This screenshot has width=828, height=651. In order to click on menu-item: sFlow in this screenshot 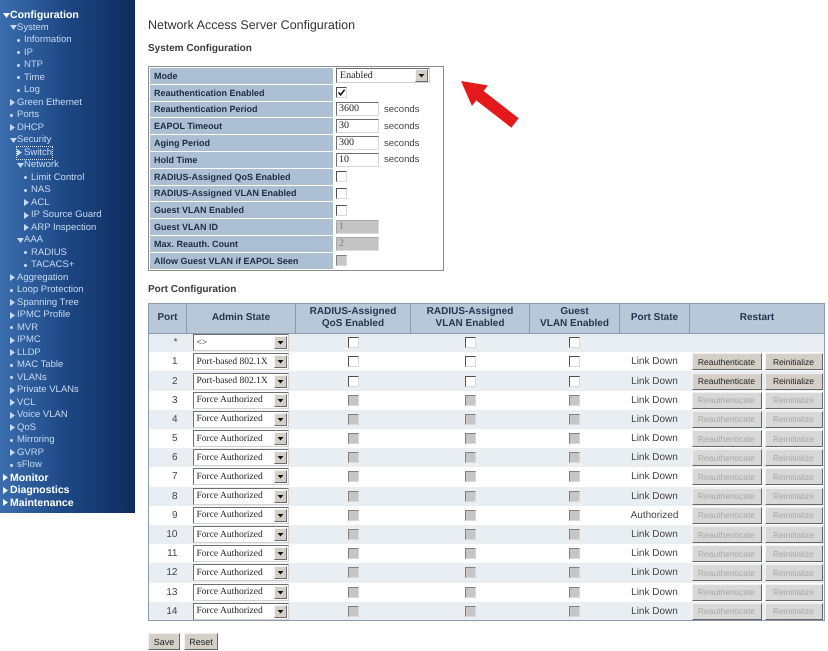, I will do `click(26, 465)`.